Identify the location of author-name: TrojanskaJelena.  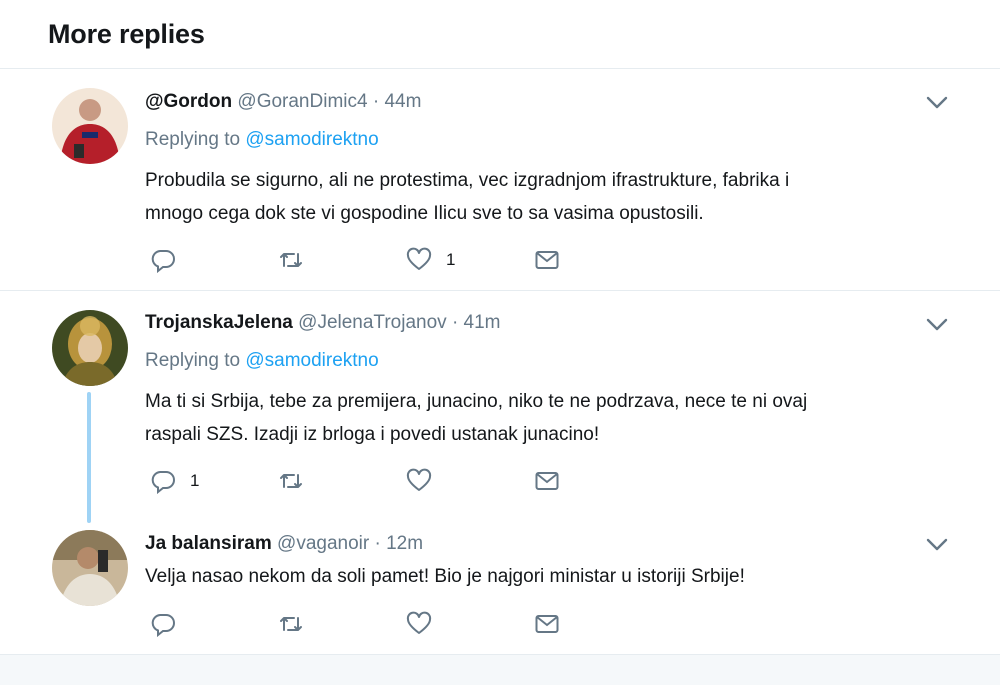
(219, 322).